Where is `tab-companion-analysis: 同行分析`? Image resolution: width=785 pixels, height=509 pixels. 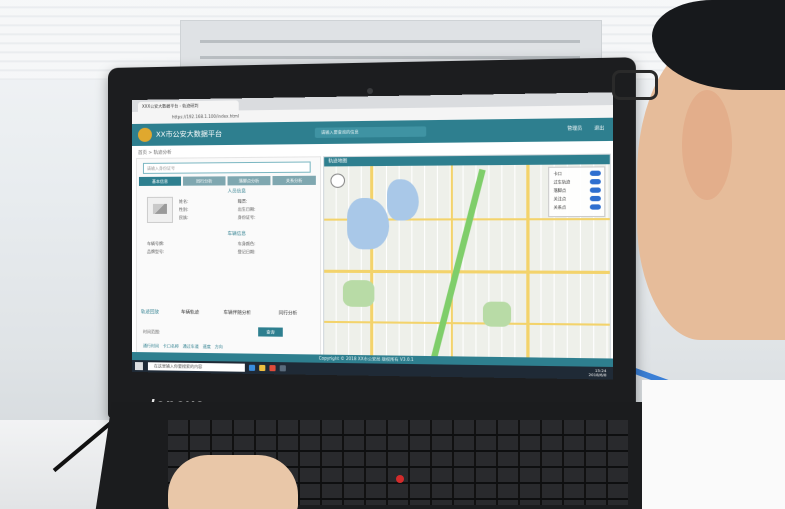
tab-companion-analysis: 同行分析 is located at coordinates (288, 313).